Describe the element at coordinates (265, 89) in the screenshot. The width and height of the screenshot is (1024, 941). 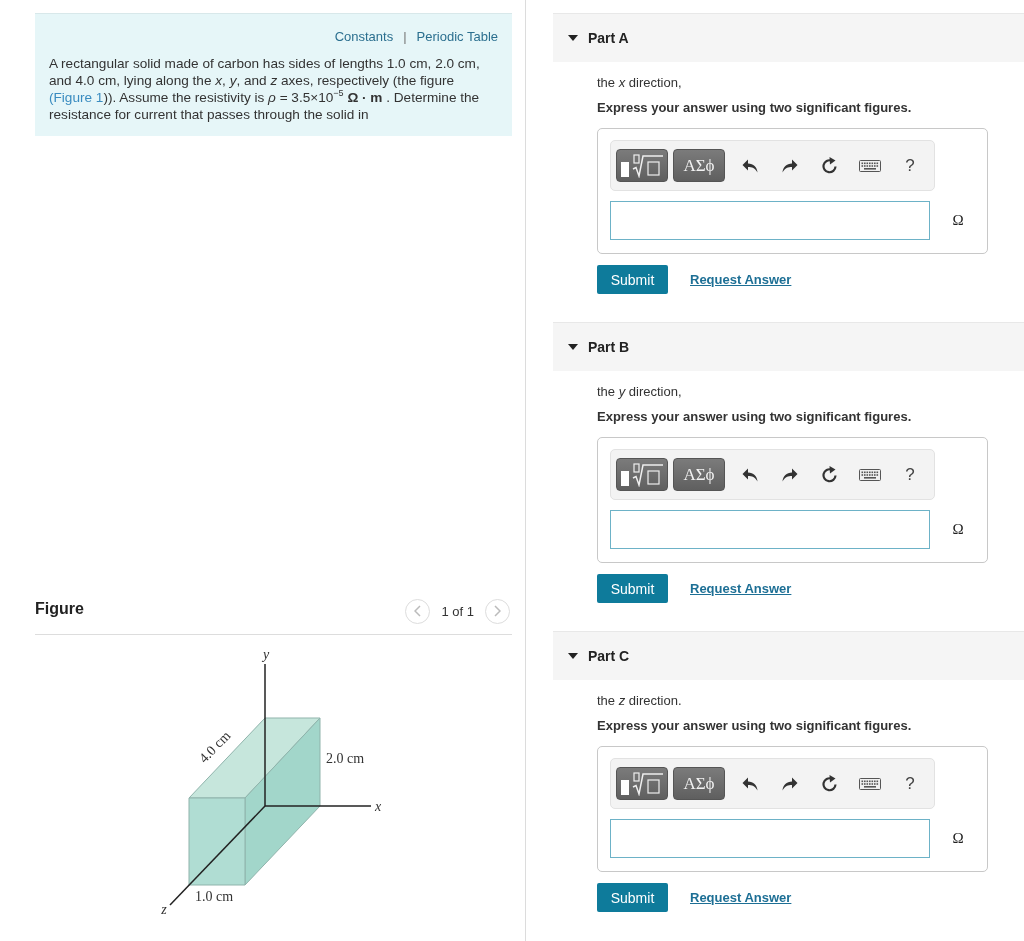
I see `problem-text: A rectangular solid made of carbon has sides of lengths 1.0 cm, 2.0 cm, and 4.0 cm, lying along the x, y, and z axes, respectively (the figure (Figure 1)). Assume the resistivity is ρ = 3.5×10$^{−5}$ Ω · m . Determine the resistance for current that passes through the solid in` at that location.